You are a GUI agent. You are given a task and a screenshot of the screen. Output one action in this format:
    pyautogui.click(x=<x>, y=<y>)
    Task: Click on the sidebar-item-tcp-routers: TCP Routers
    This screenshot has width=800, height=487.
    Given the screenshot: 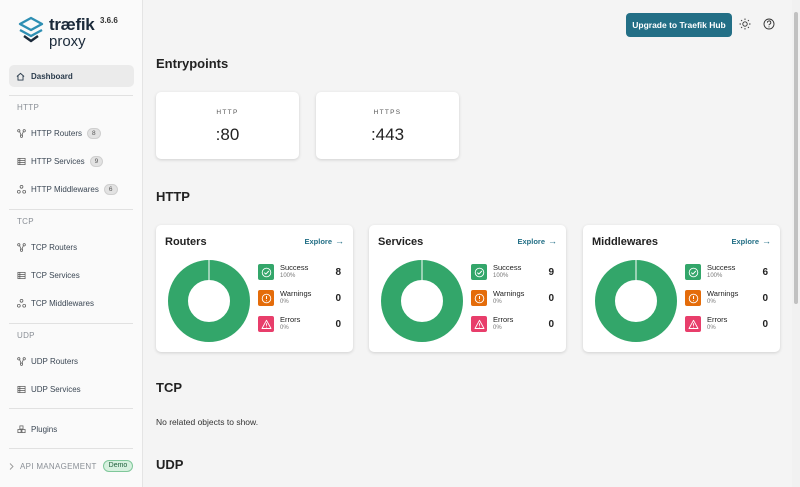 What is the action you would take?
    pyautogui.click(x=47, y=247)
    